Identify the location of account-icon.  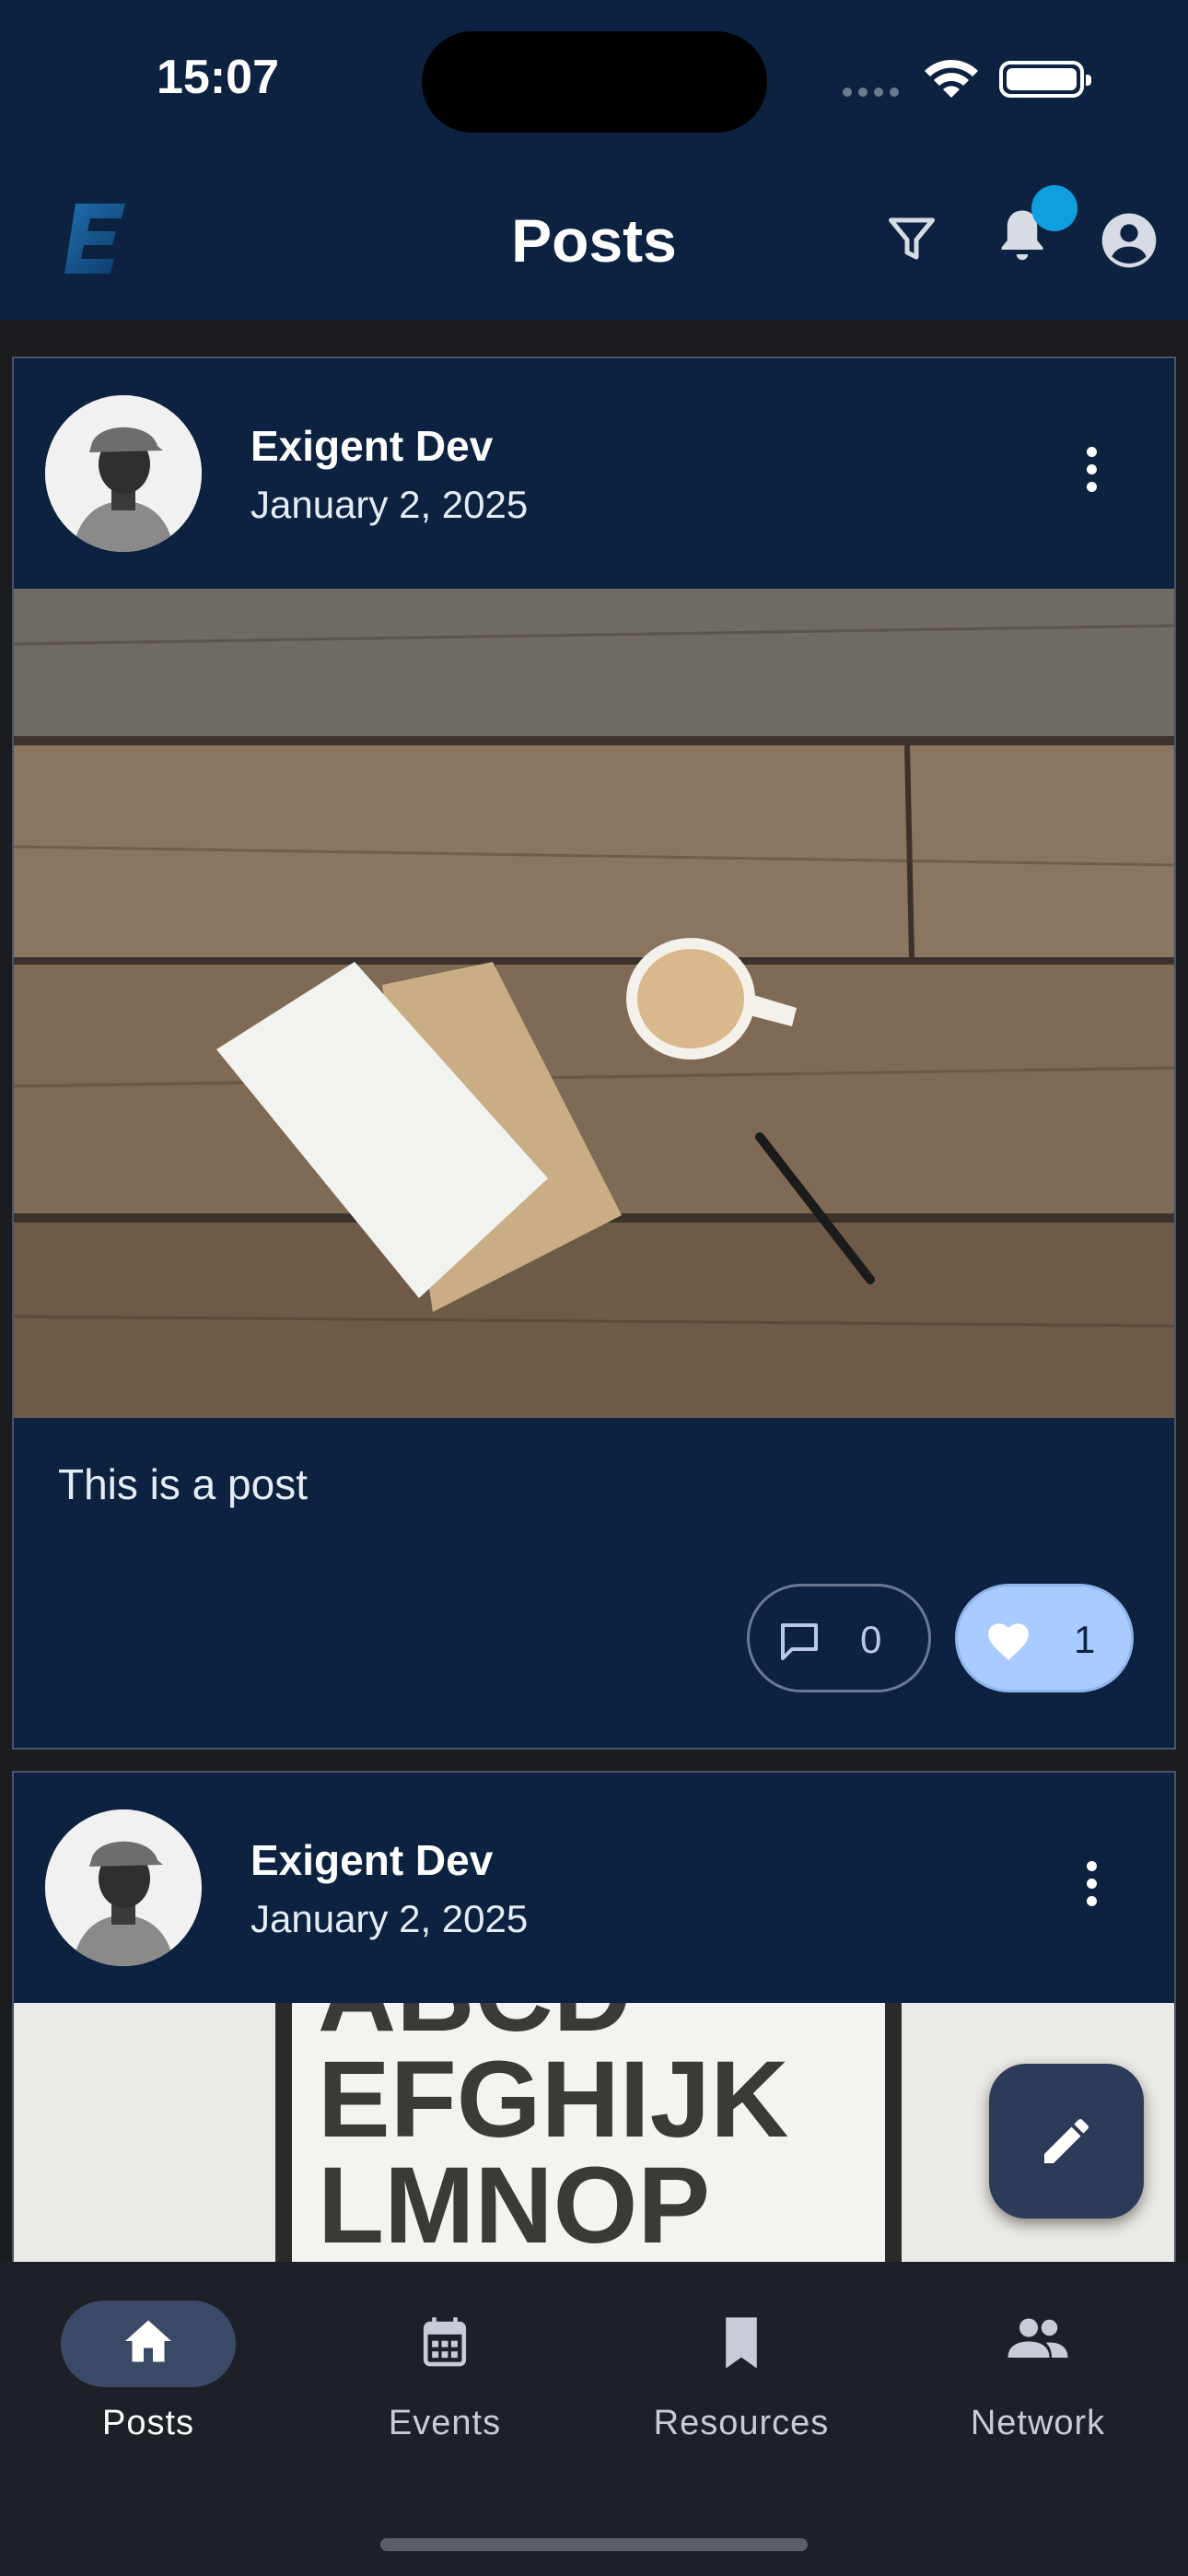
(1129, 240).